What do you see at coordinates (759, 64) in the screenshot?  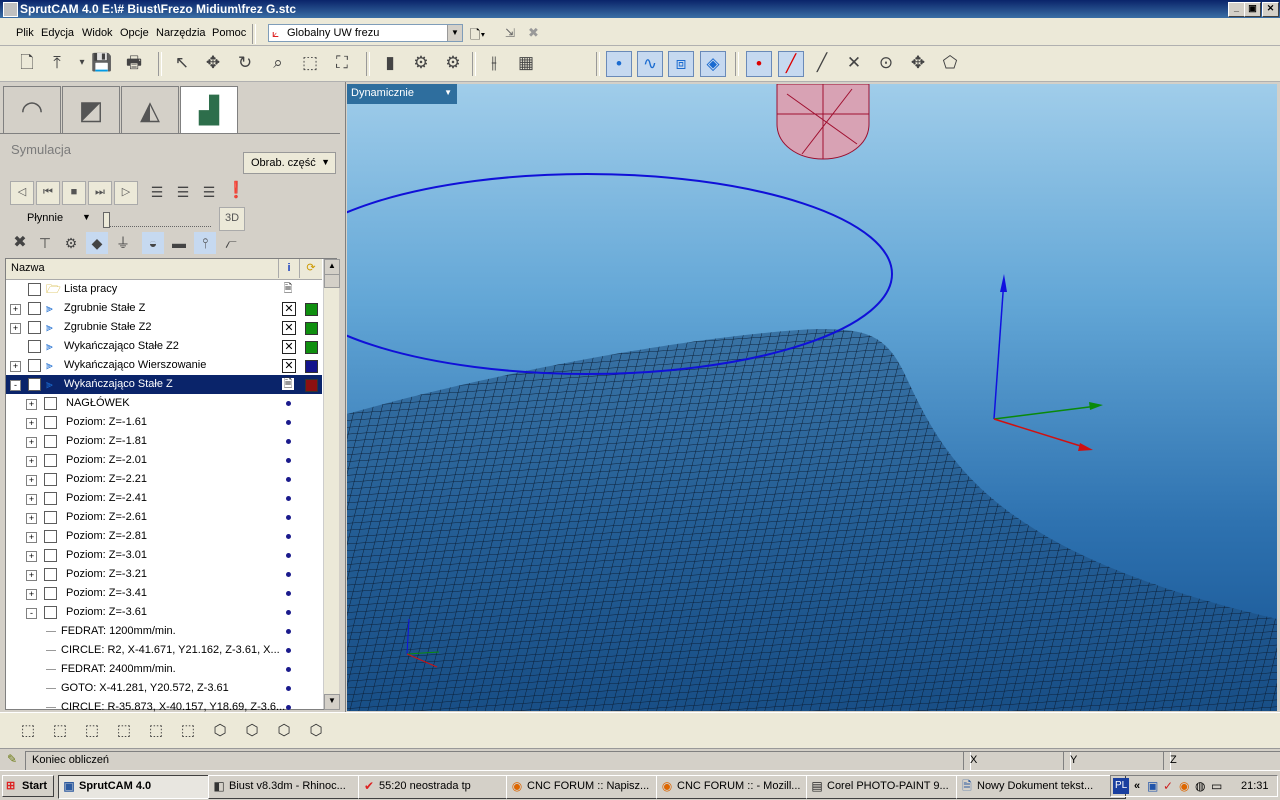 I see `point-icon: •` at bounding box center [759, 64].